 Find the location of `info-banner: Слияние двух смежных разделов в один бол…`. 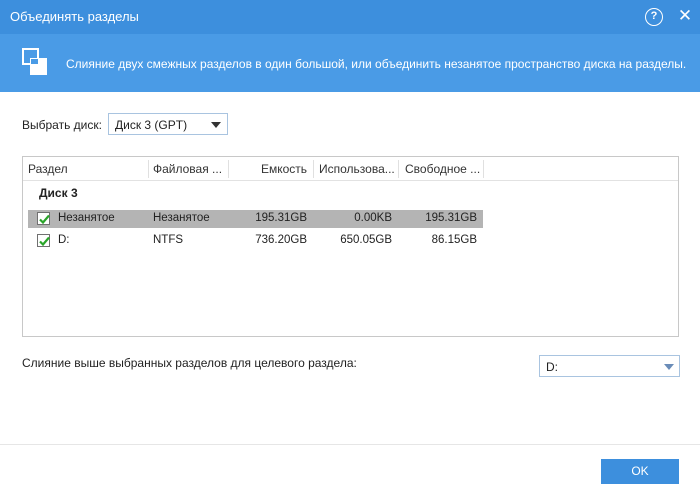

info-banner: Слияние двух смежных разделов в один бол… is located at coordinates (350, 63).